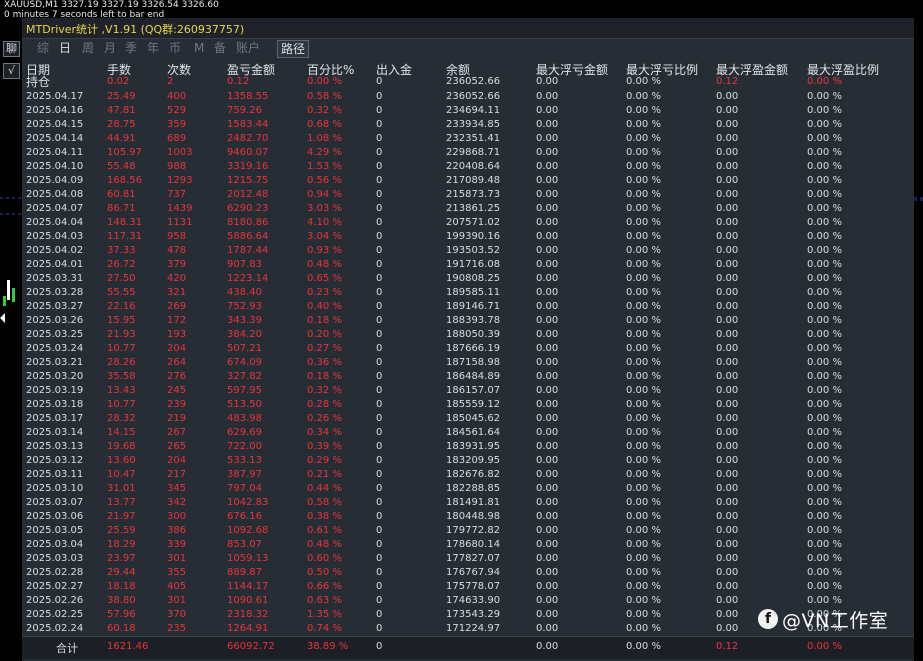 Image resolution: width=923 pixels, height=661 pixels. What do you see at coordinates (180, 152) in the screenshot?
I see `cell-count: 1003` at bounding box center [180, 152].